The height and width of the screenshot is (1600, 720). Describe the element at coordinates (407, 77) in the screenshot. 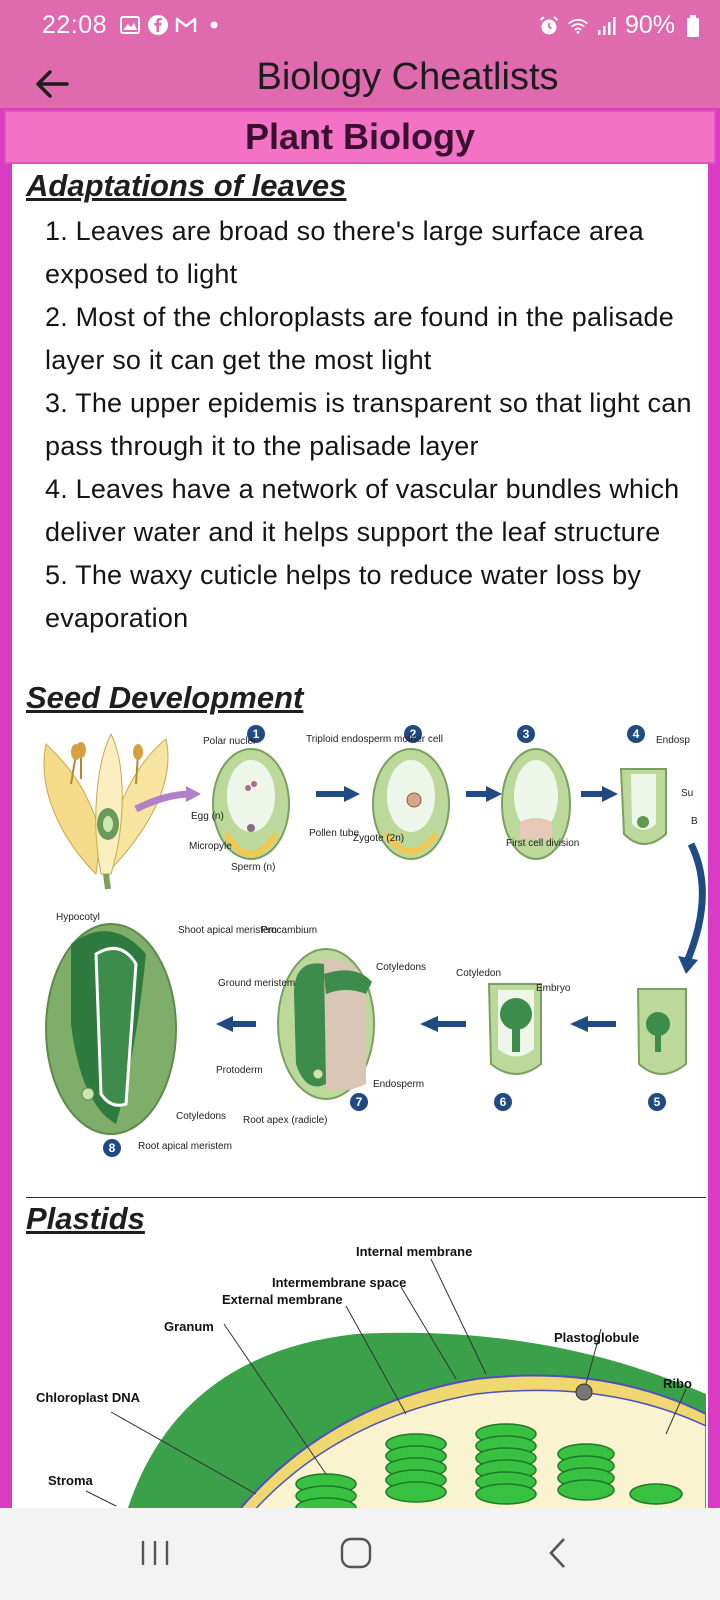

I see `page-title: Biology Cheatlists` at that location.